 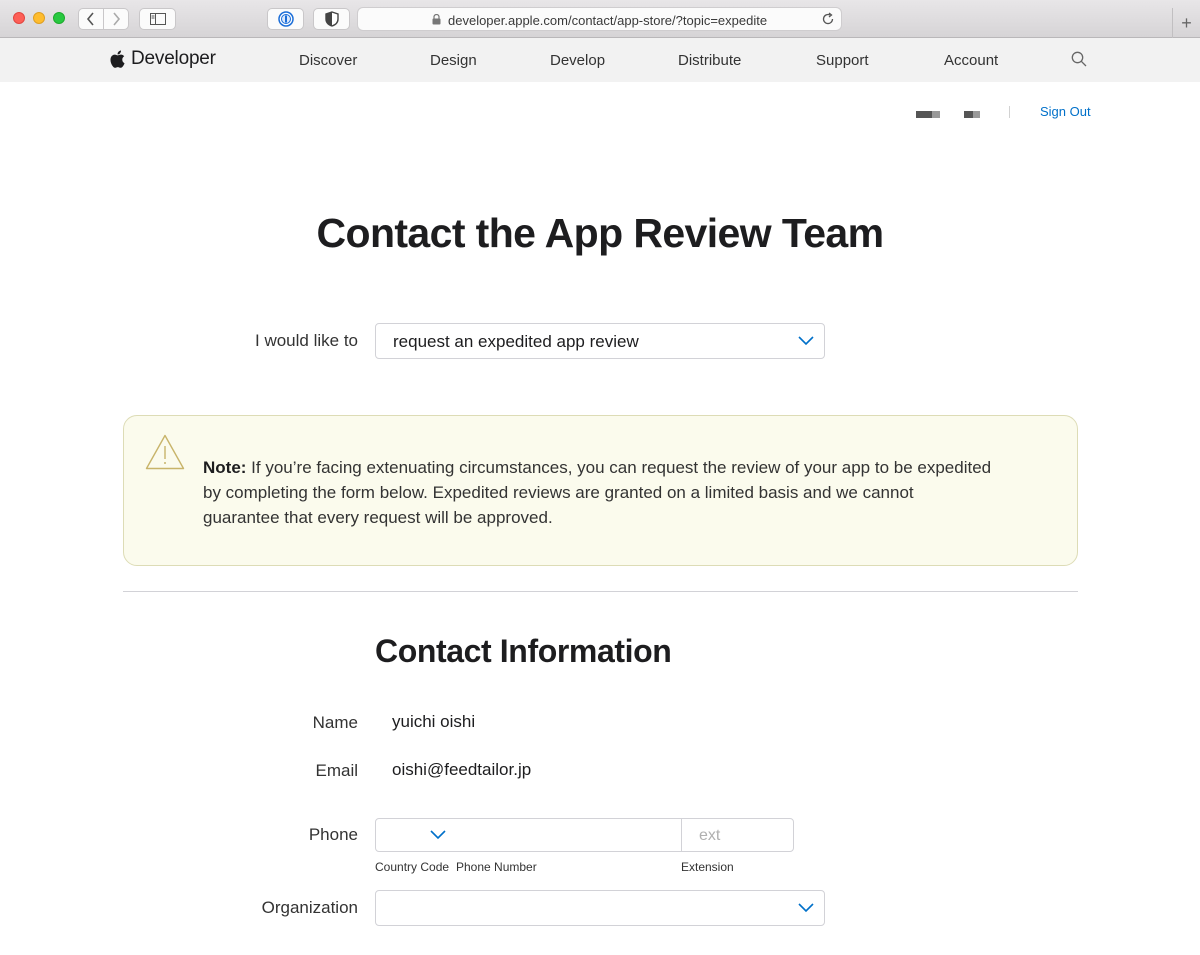 I want to click on developer-logo: Developer, so click(x=163, y=59).